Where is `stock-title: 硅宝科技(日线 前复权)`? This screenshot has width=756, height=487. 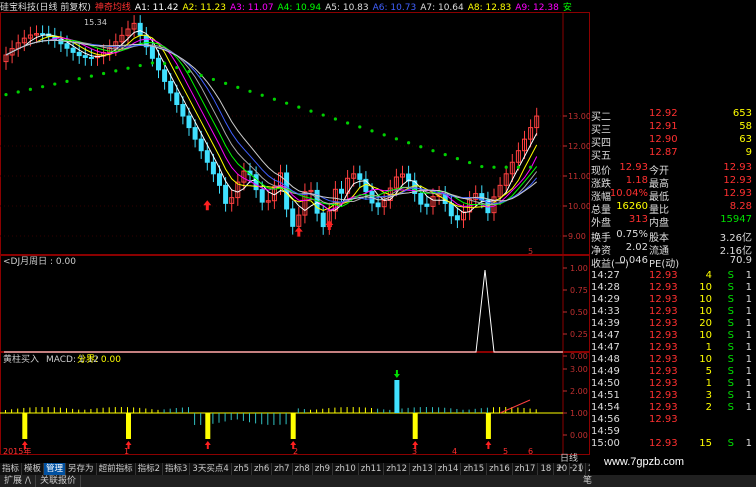
stock-title: 硅宝科技(日线 前复权) is located at coordinates (45, 7).